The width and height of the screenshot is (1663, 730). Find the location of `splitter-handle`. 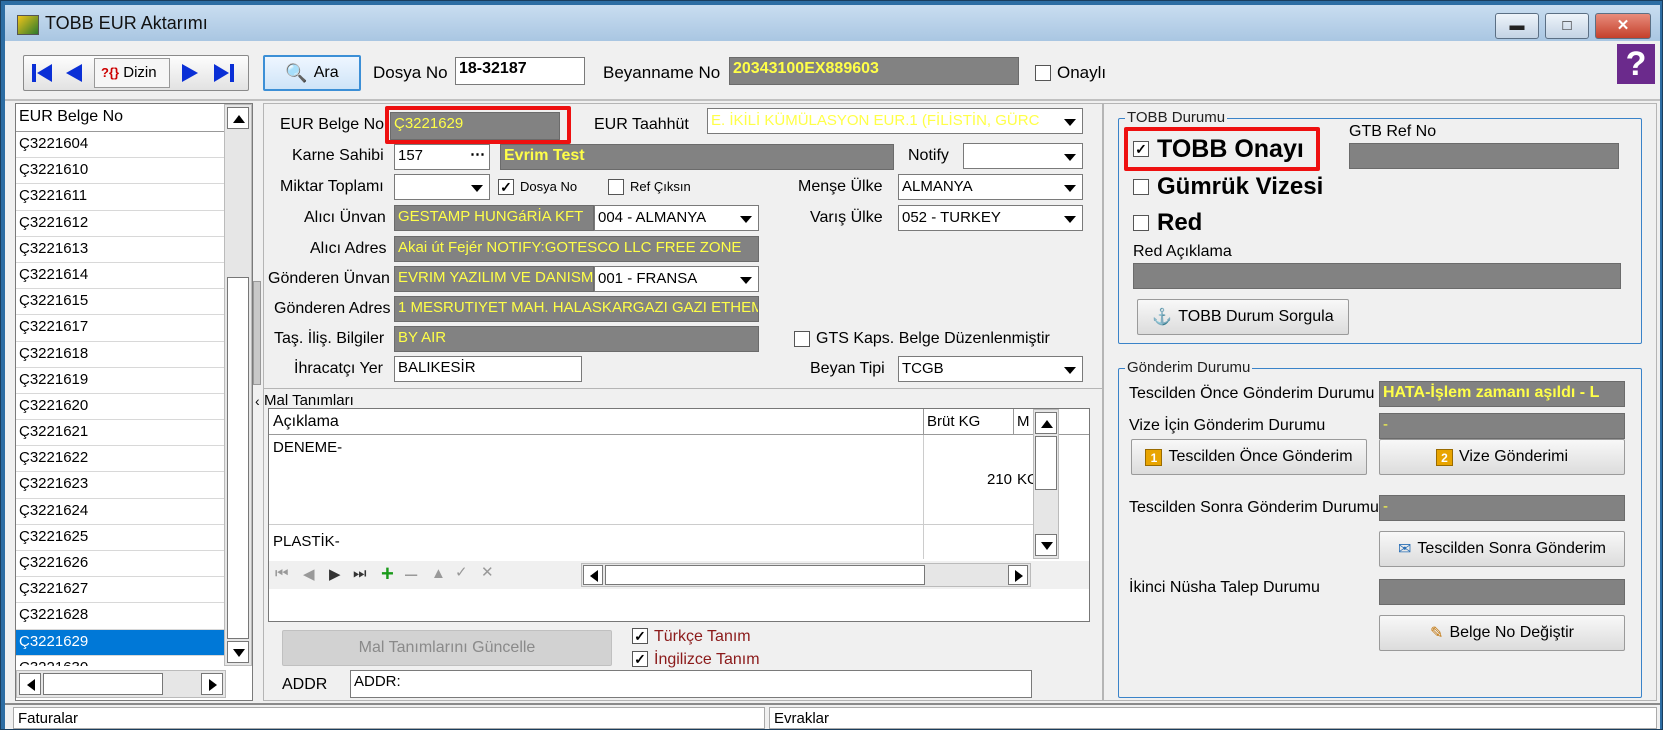

splitter-handle is located at coordinates (257, 333).